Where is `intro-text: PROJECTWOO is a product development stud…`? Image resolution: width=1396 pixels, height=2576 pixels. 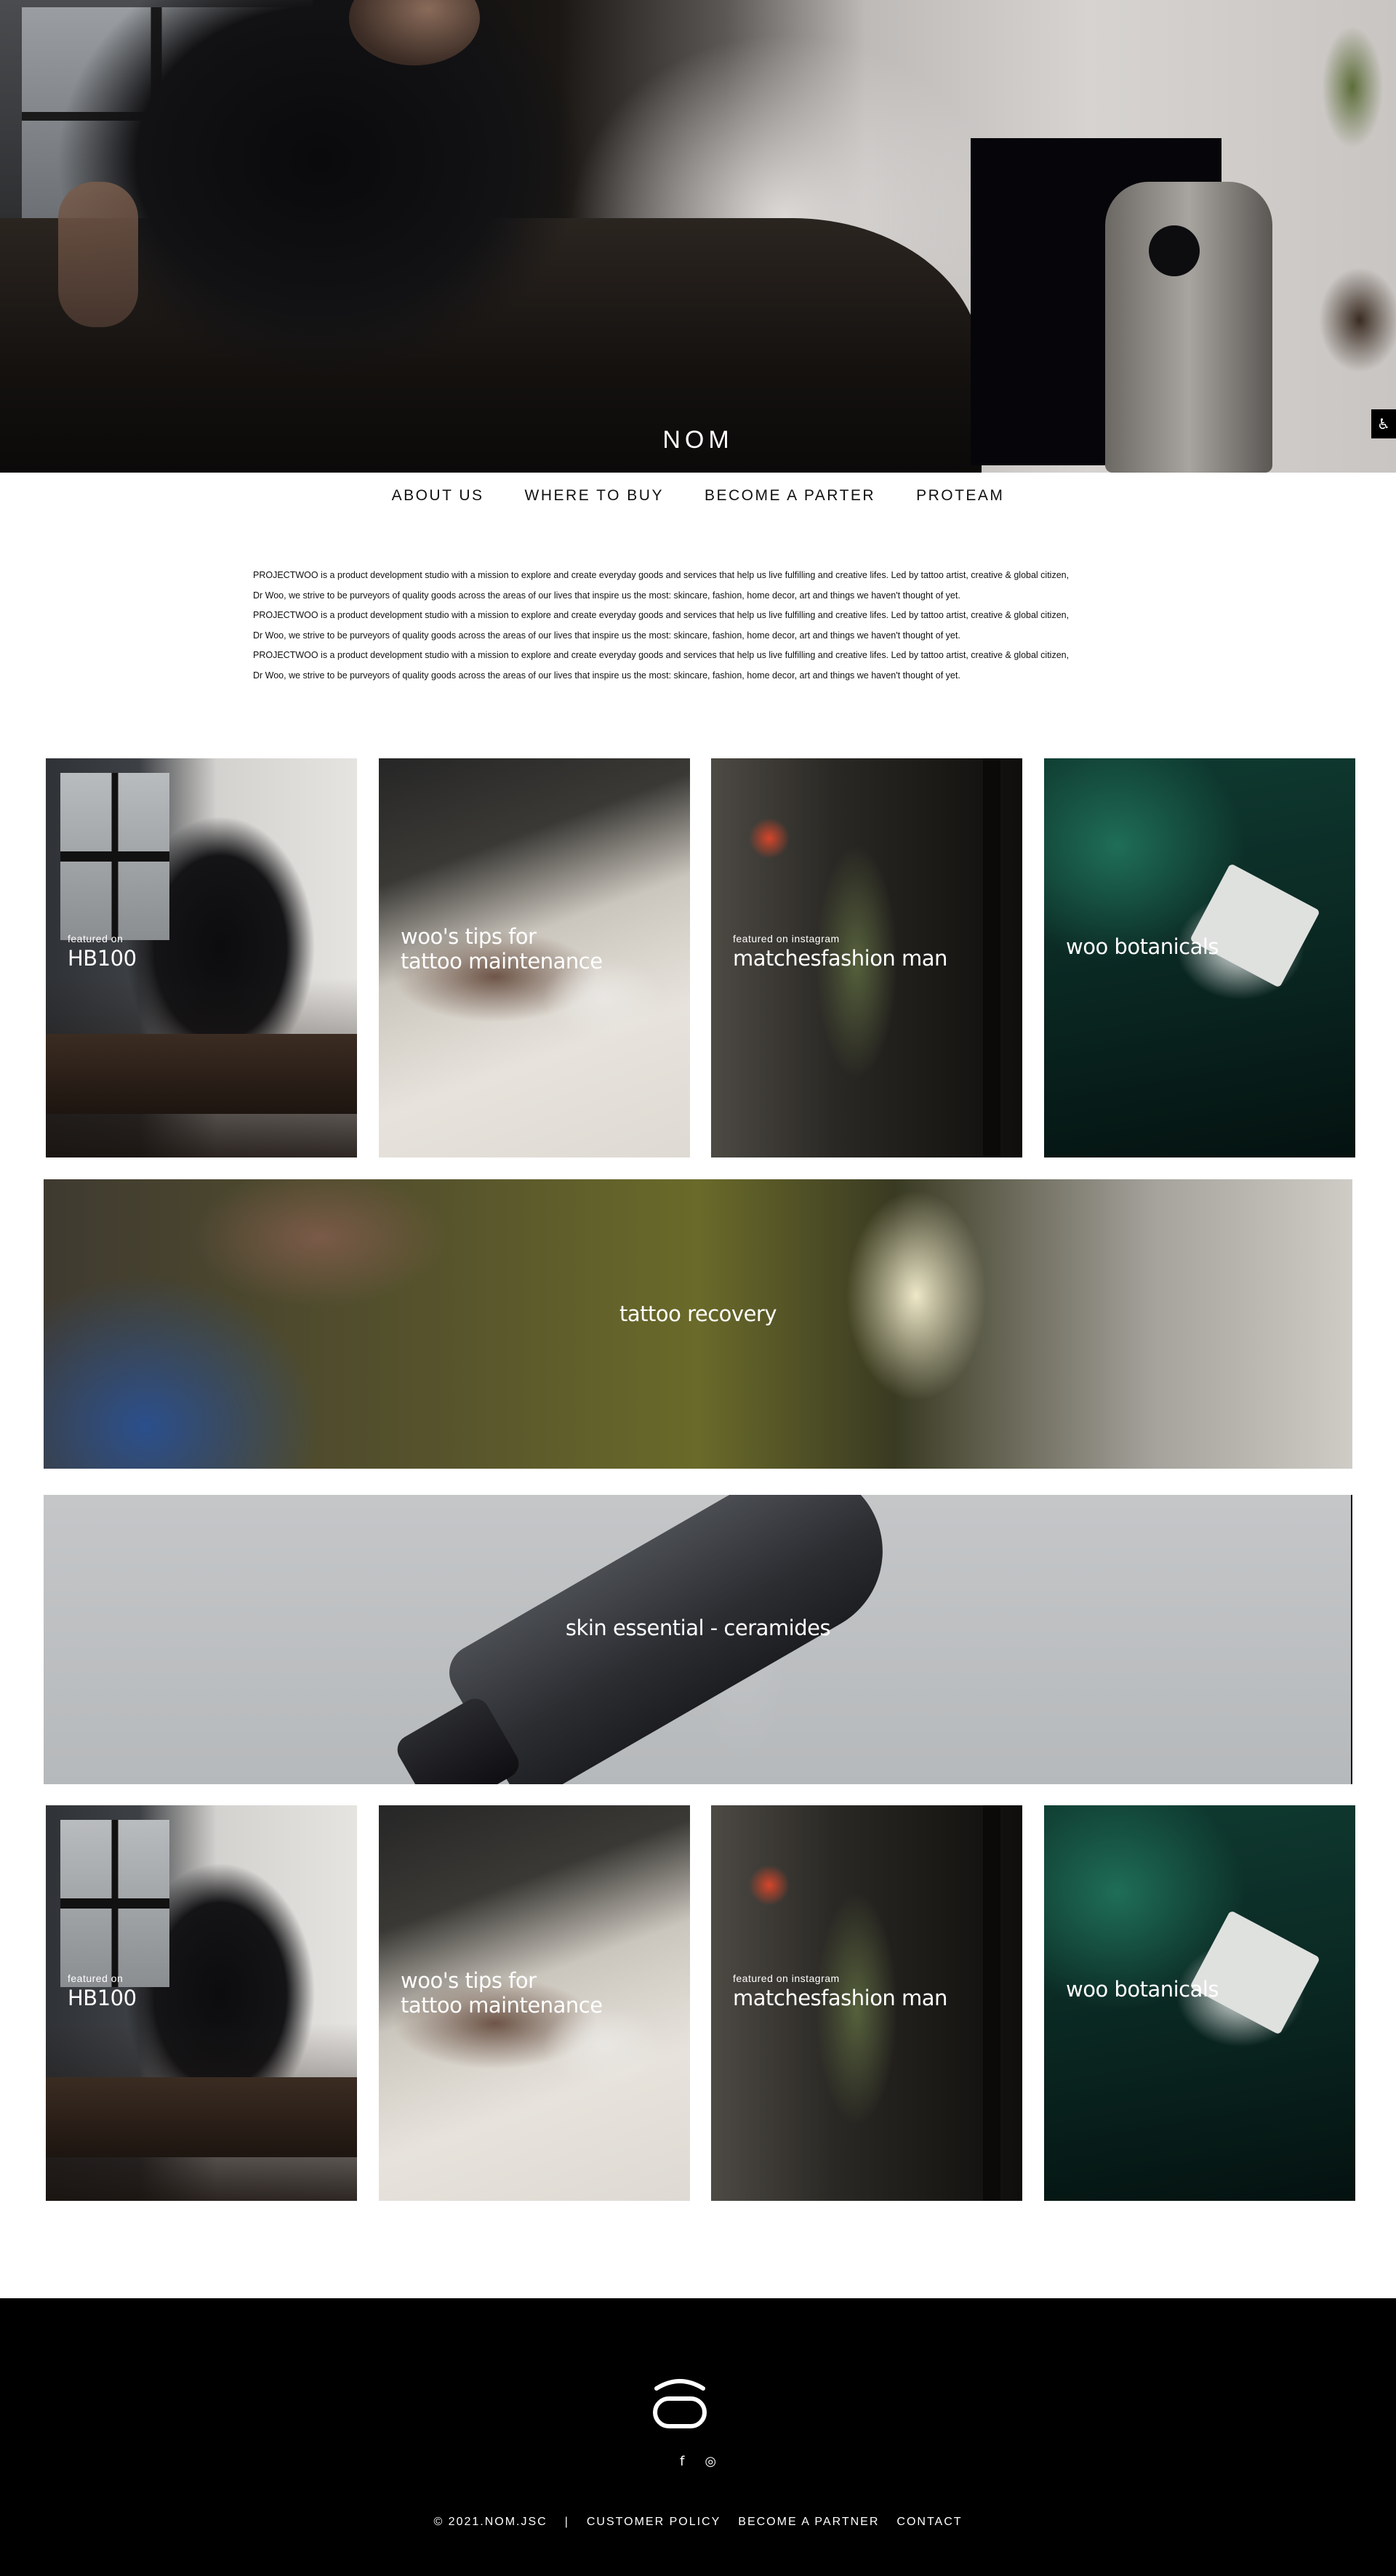
intro-text: PROJECTWOO is a product development stud… is located at coordinates (711, 626).